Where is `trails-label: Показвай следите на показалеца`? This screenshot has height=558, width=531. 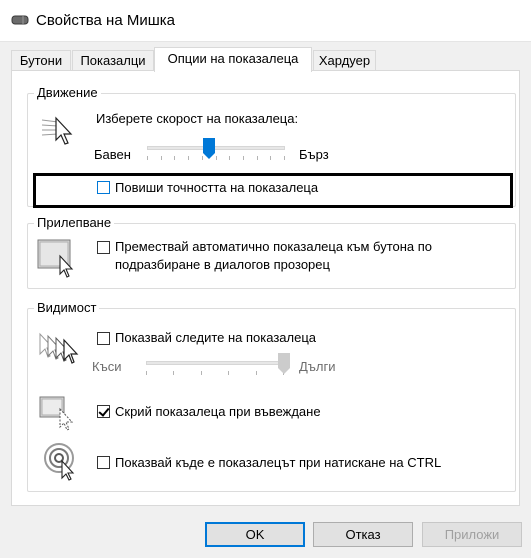
trails-label: Показвай следите на показалеца is located at coordinates (215, 337).